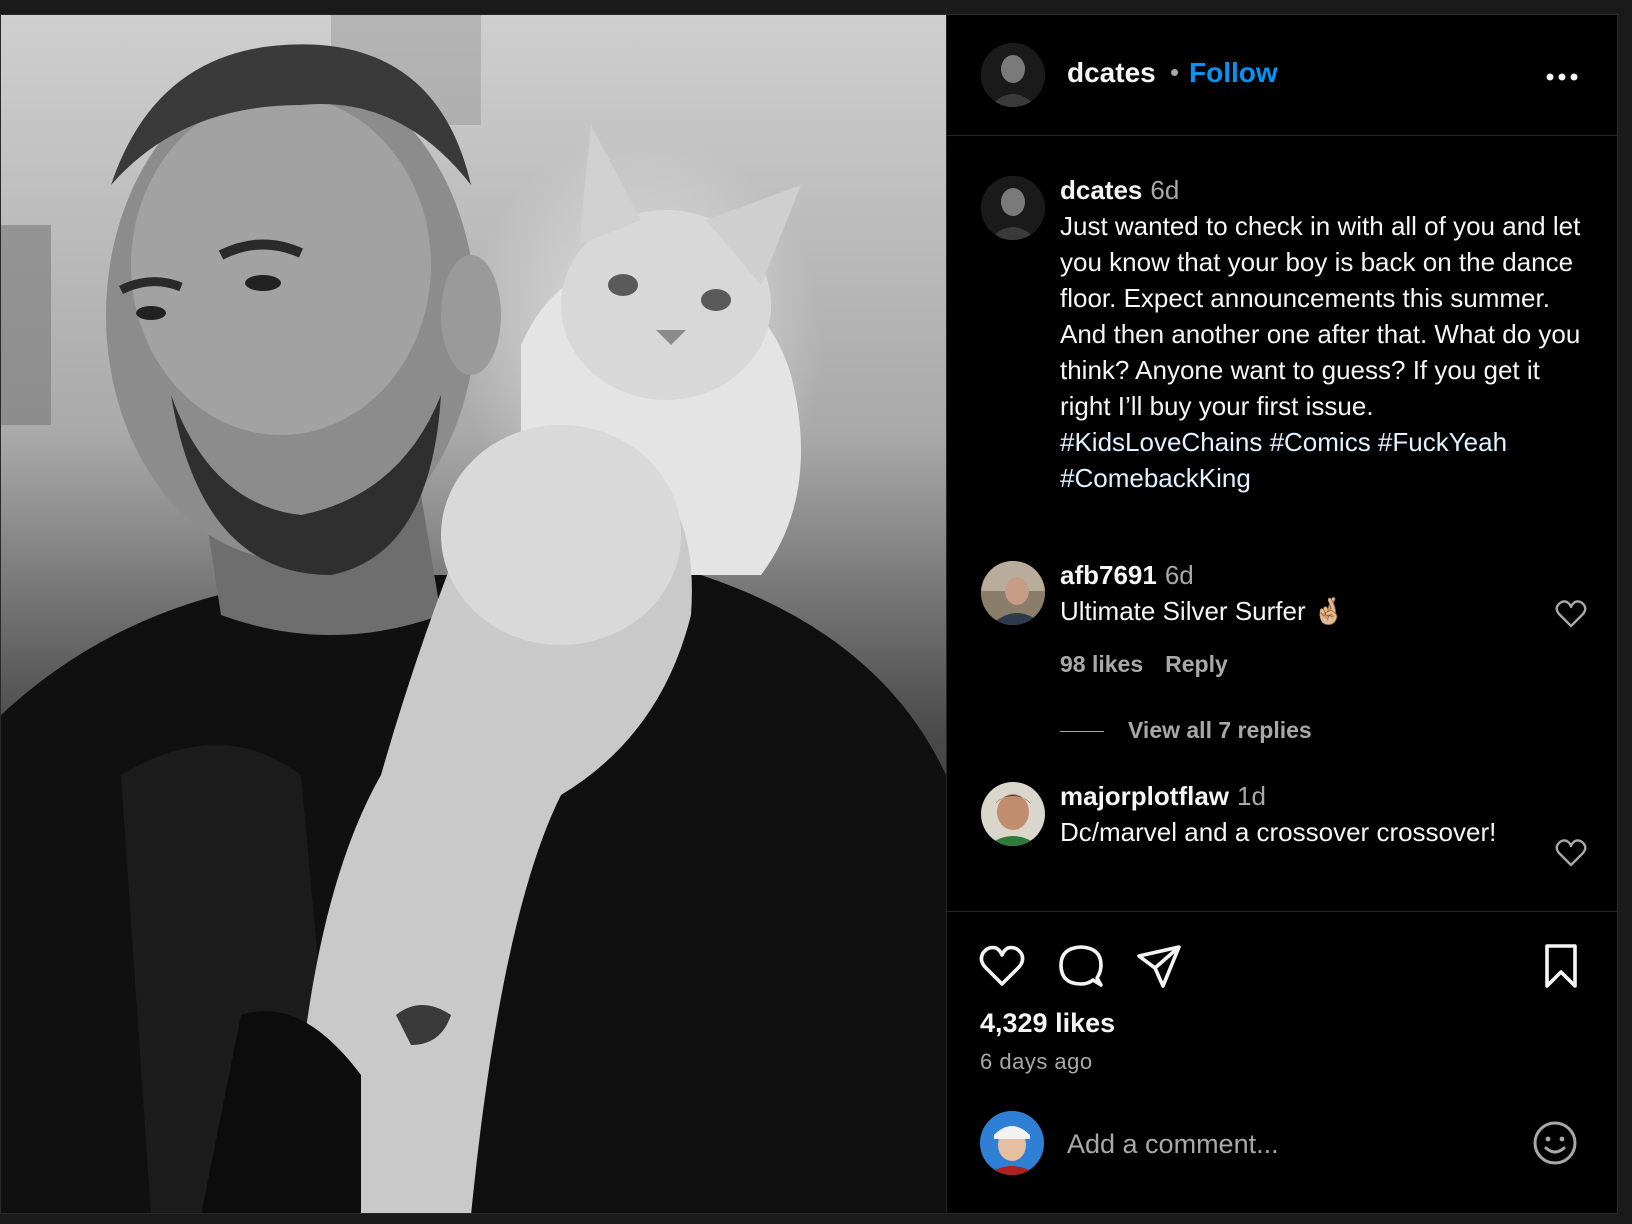 The image size is (1632, 1224). I want to click on comment-body: afb7691 6d Ultimate Silver Surfer 🤞🏼, so click(1300, 593).